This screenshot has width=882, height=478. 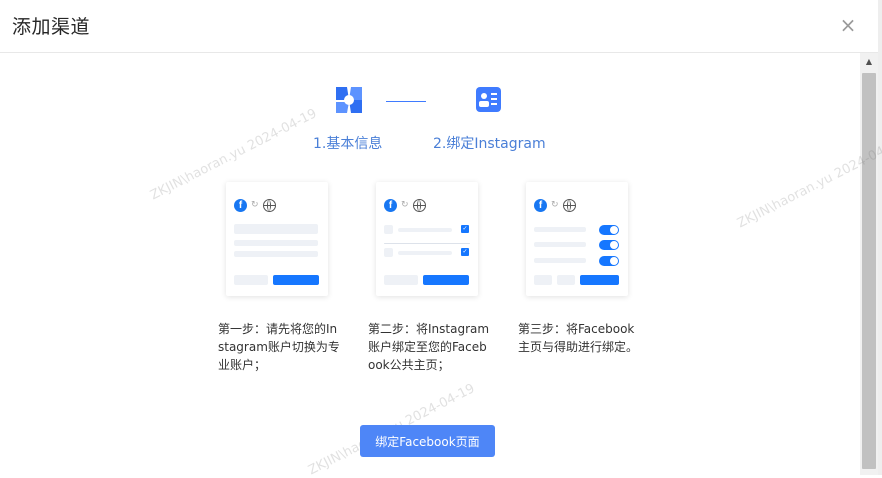 I want to click on step-illustration-card: f ↻ ✓ ✓, so click(x=427, y=239).